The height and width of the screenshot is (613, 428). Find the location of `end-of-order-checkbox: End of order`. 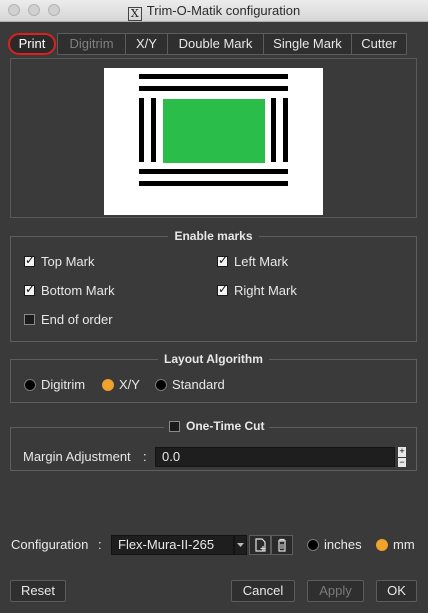

end-of-order-checkbox: End of order is located at coordinates (68, 319).